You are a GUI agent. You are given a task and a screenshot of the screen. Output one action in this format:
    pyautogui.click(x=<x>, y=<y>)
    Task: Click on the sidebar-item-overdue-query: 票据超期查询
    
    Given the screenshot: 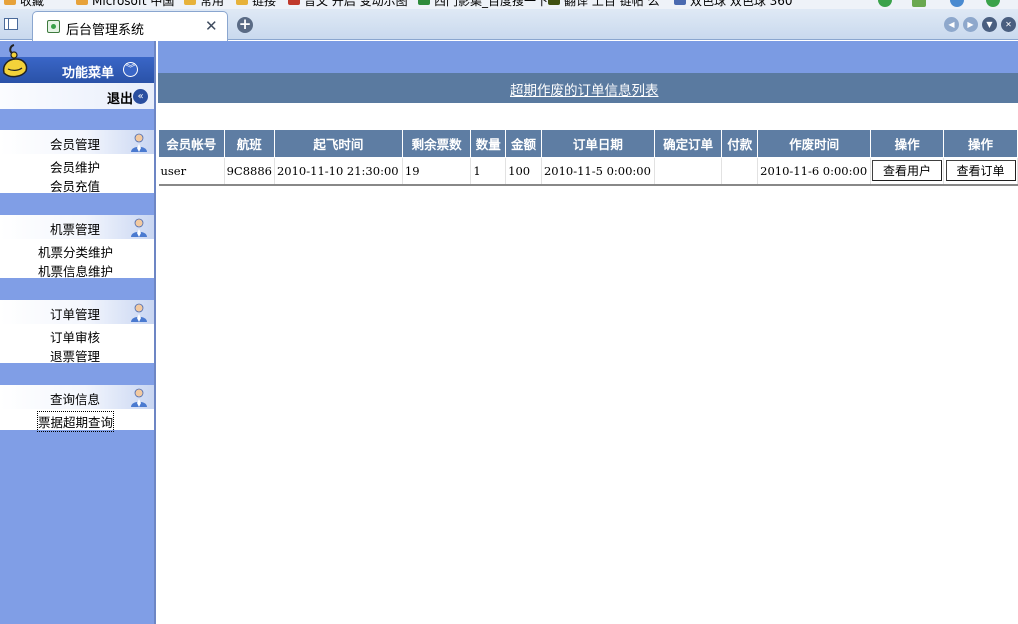 What is the action you would take?
    pyautogui.click(x=75, y=421)
    